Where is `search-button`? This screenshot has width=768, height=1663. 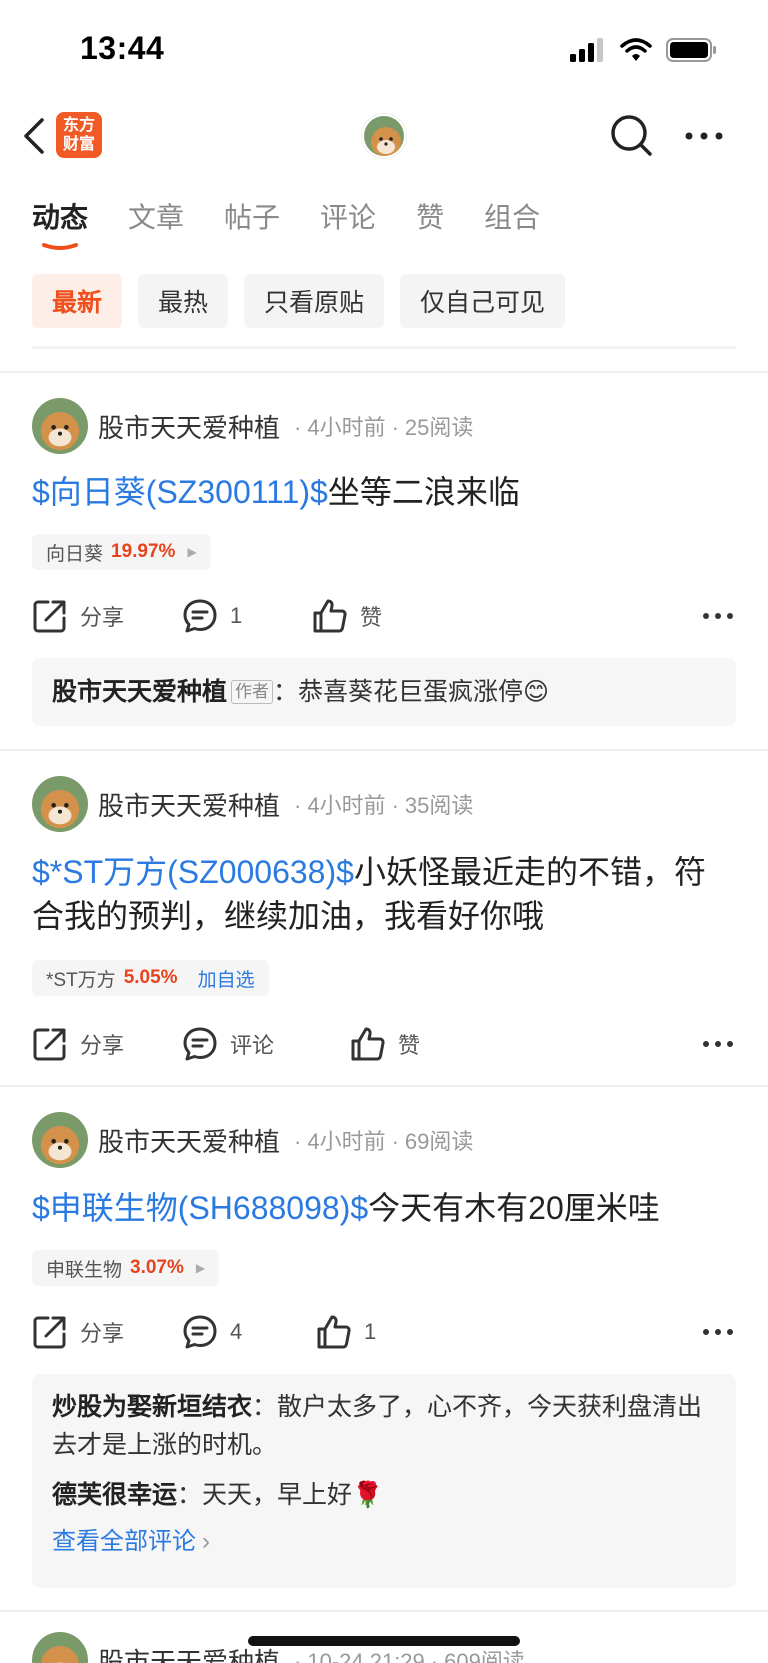
search-button is located at coordinates (632, 136).